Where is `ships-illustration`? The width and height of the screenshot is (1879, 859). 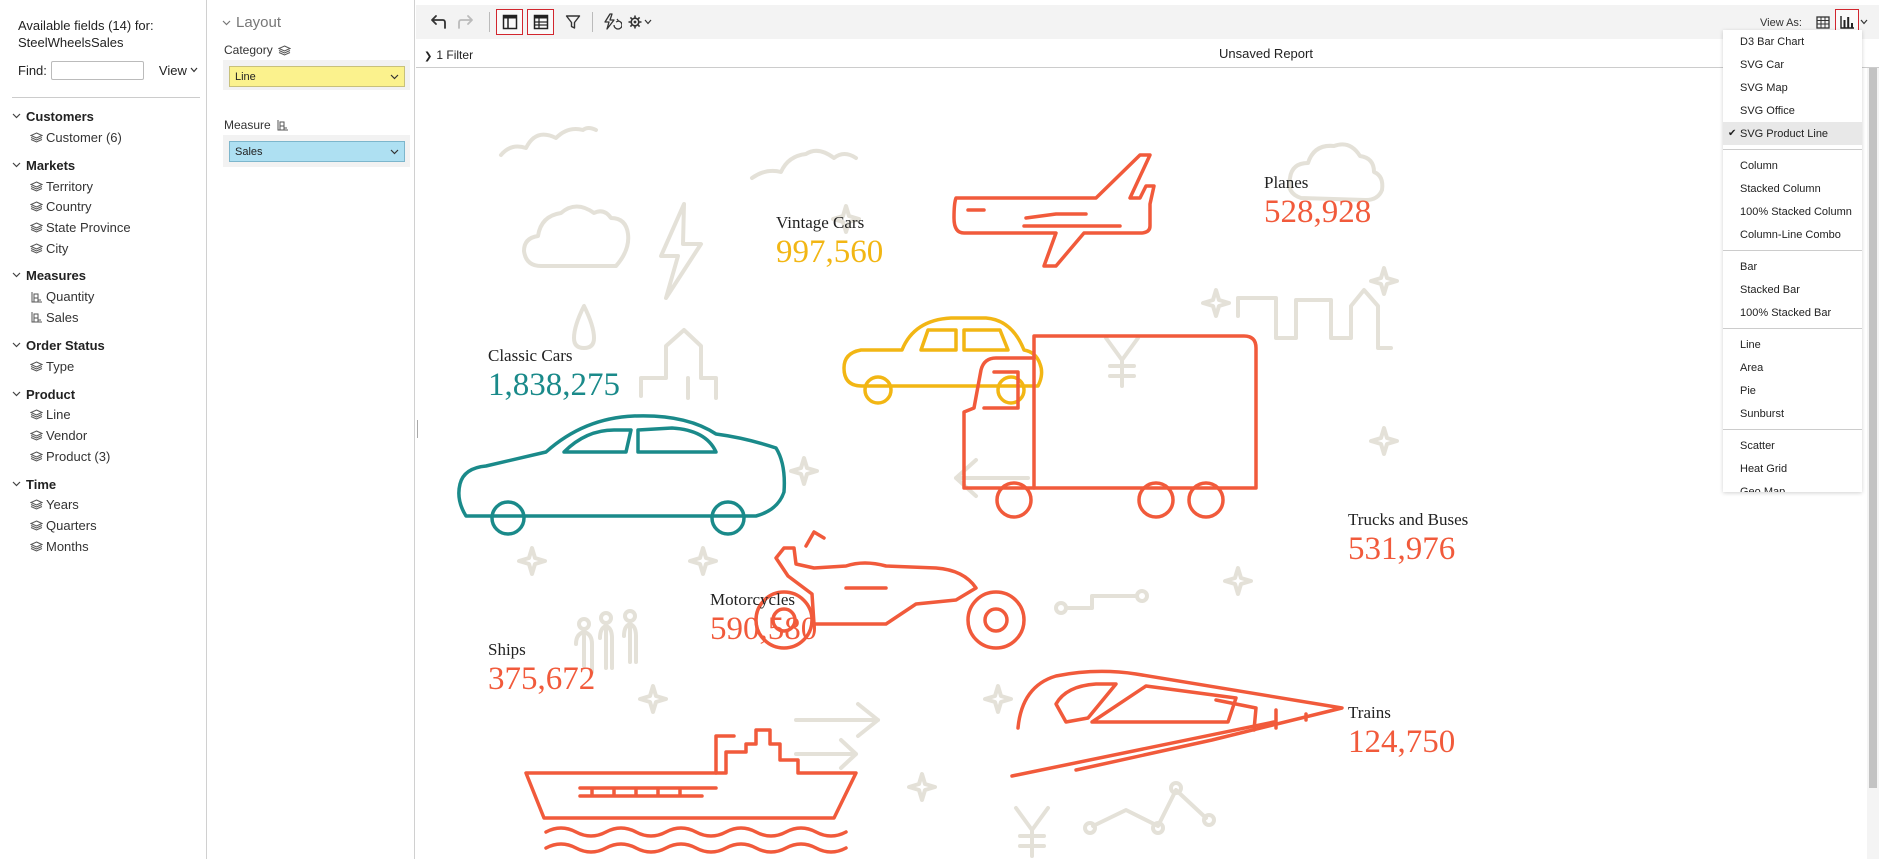 ships-illustration is located at coordinates (691, 791).